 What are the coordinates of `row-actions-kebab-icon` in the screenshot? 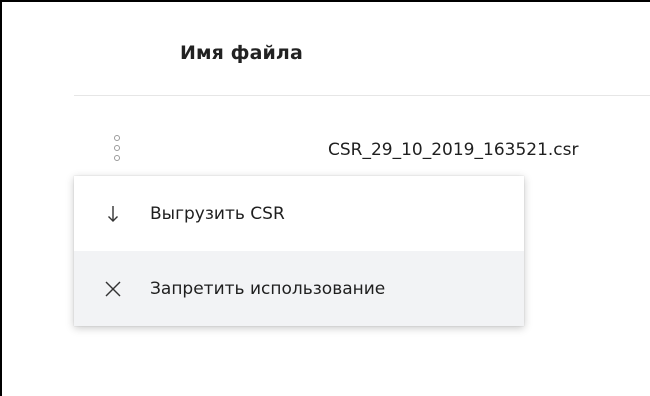 It's located at (117, 150).